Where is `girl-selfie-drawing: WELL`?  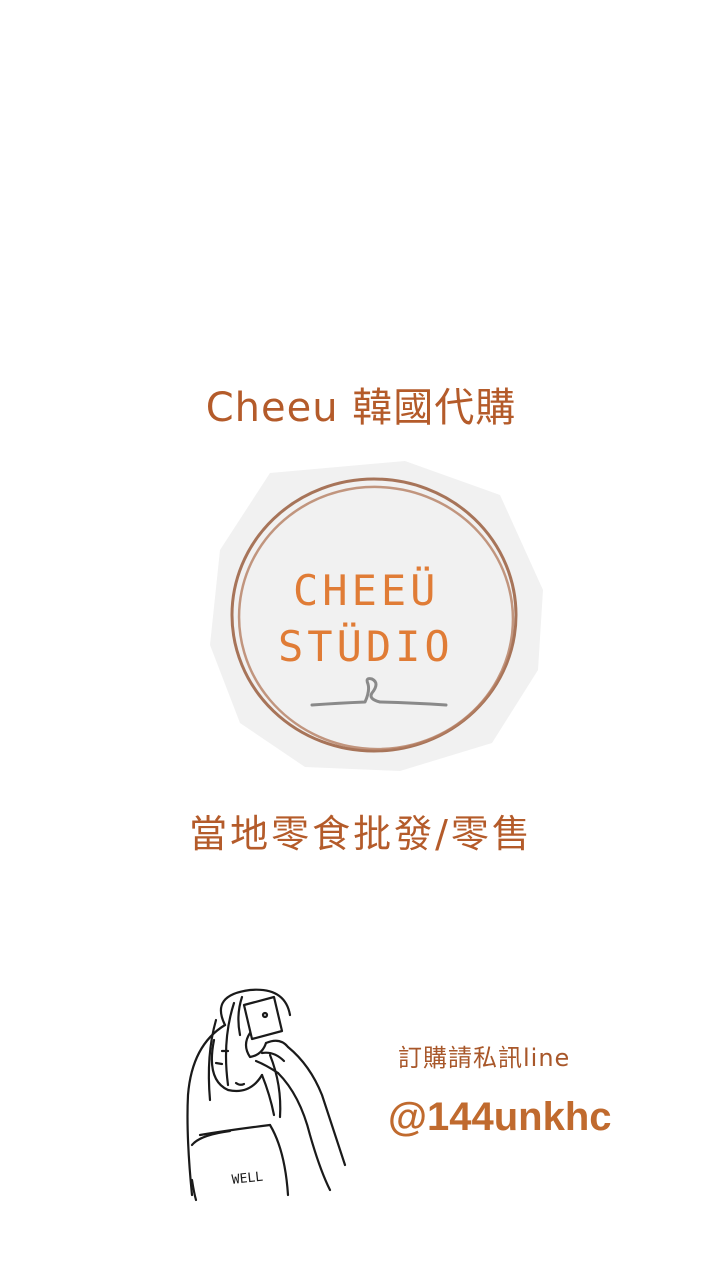 girl-selfie-drawing: WELL is located at coordinates (266, 1095).